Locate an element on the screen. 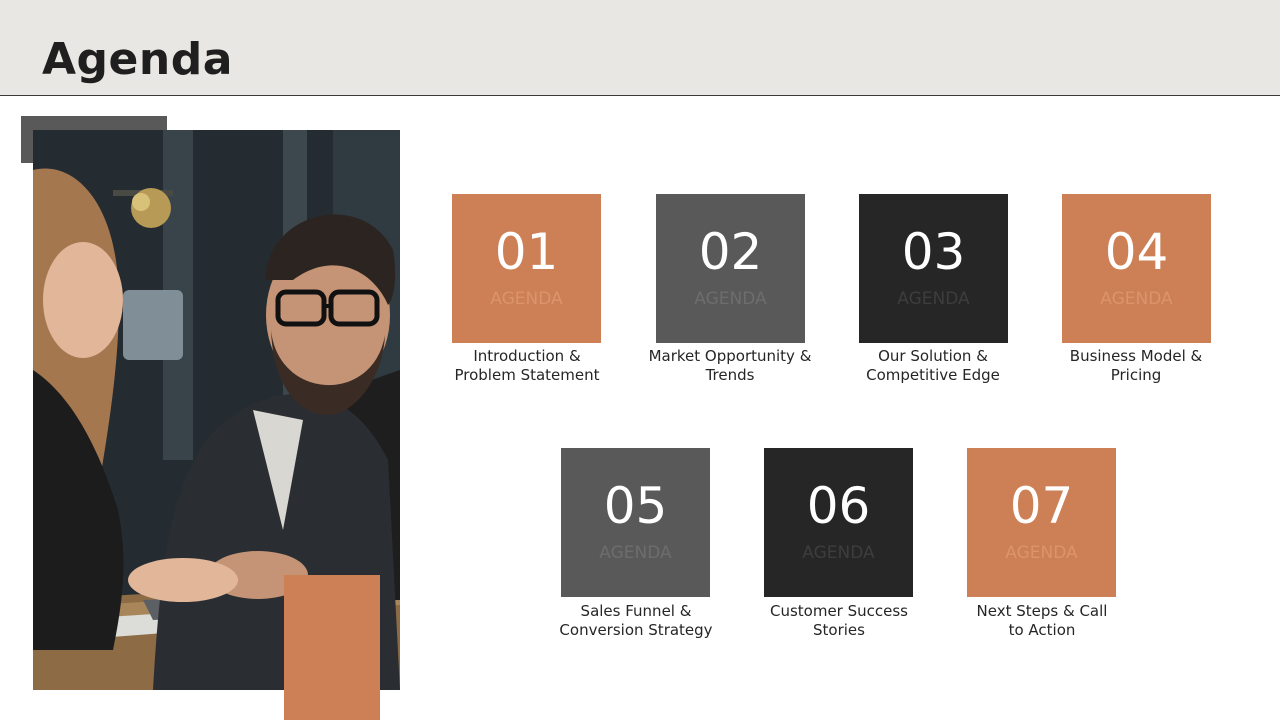  agenda-tile-06: 06 AGENDA is located at coordinates (838, 522).